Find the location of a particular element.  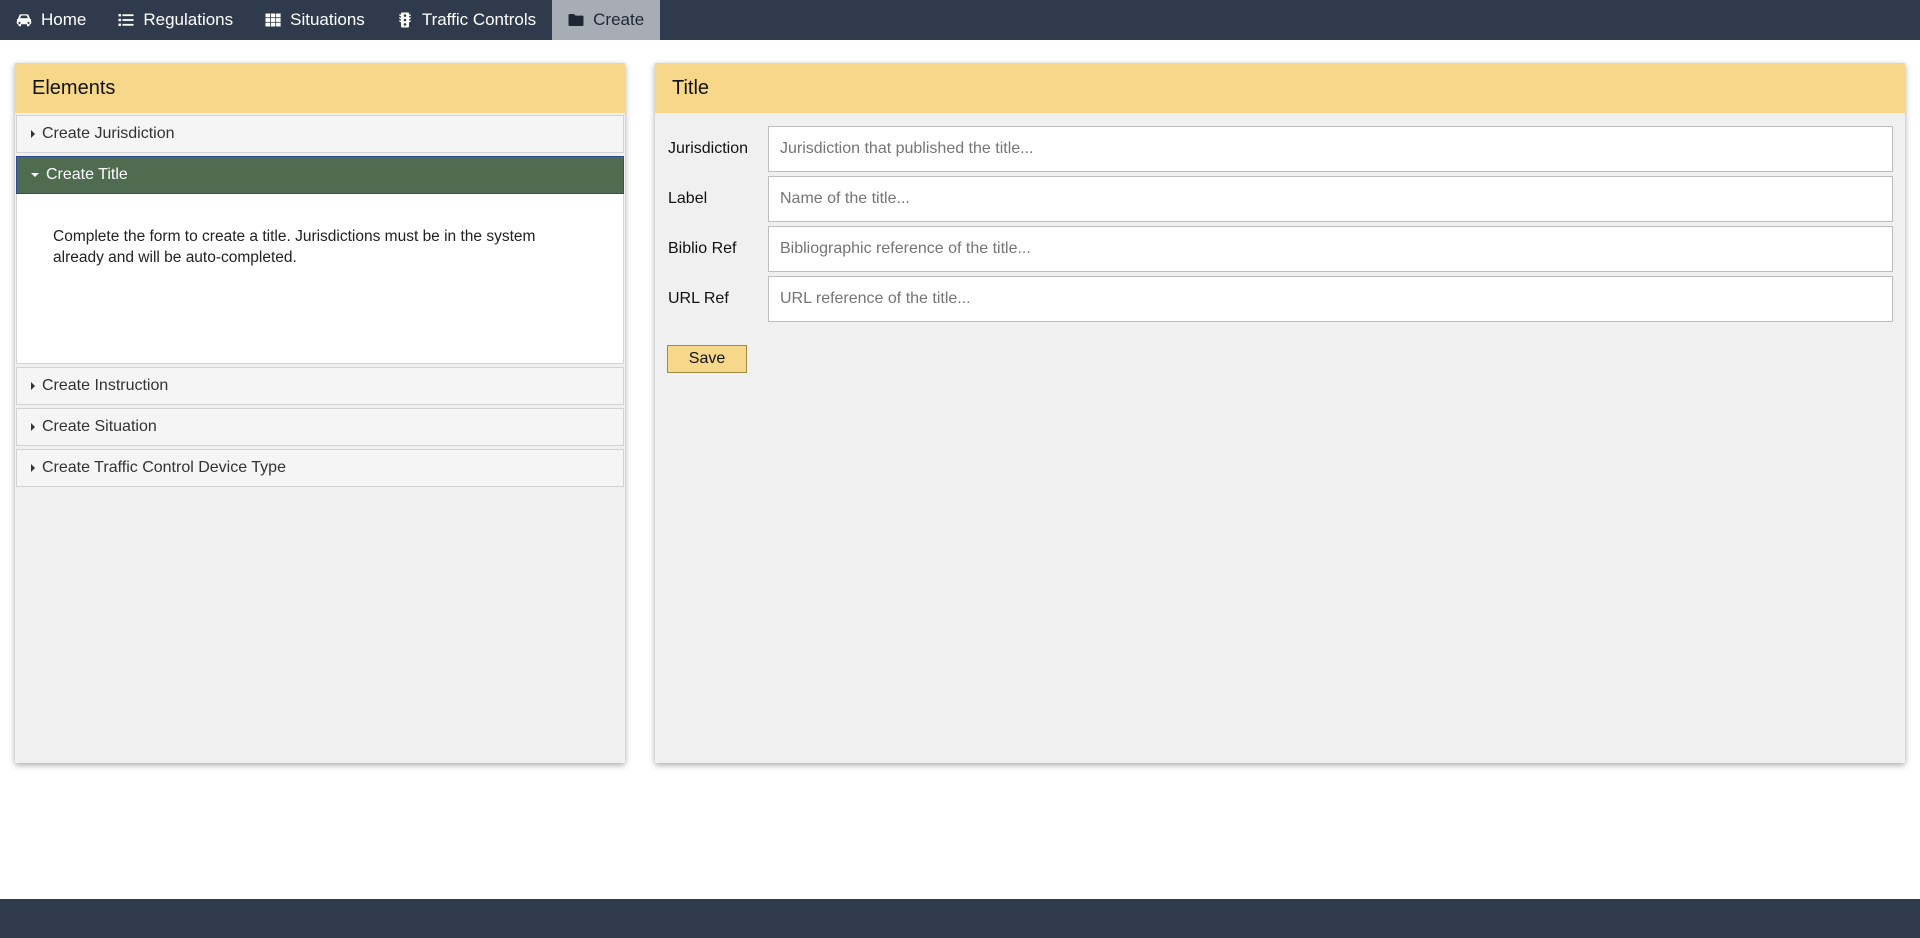

nav-situations-label: Situations is located at coordinates (327, 19).